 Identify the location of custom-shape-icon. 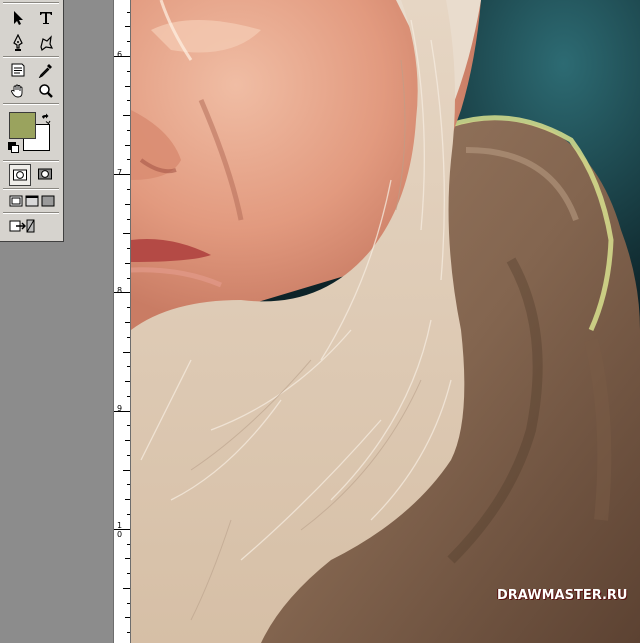
(46, 43).